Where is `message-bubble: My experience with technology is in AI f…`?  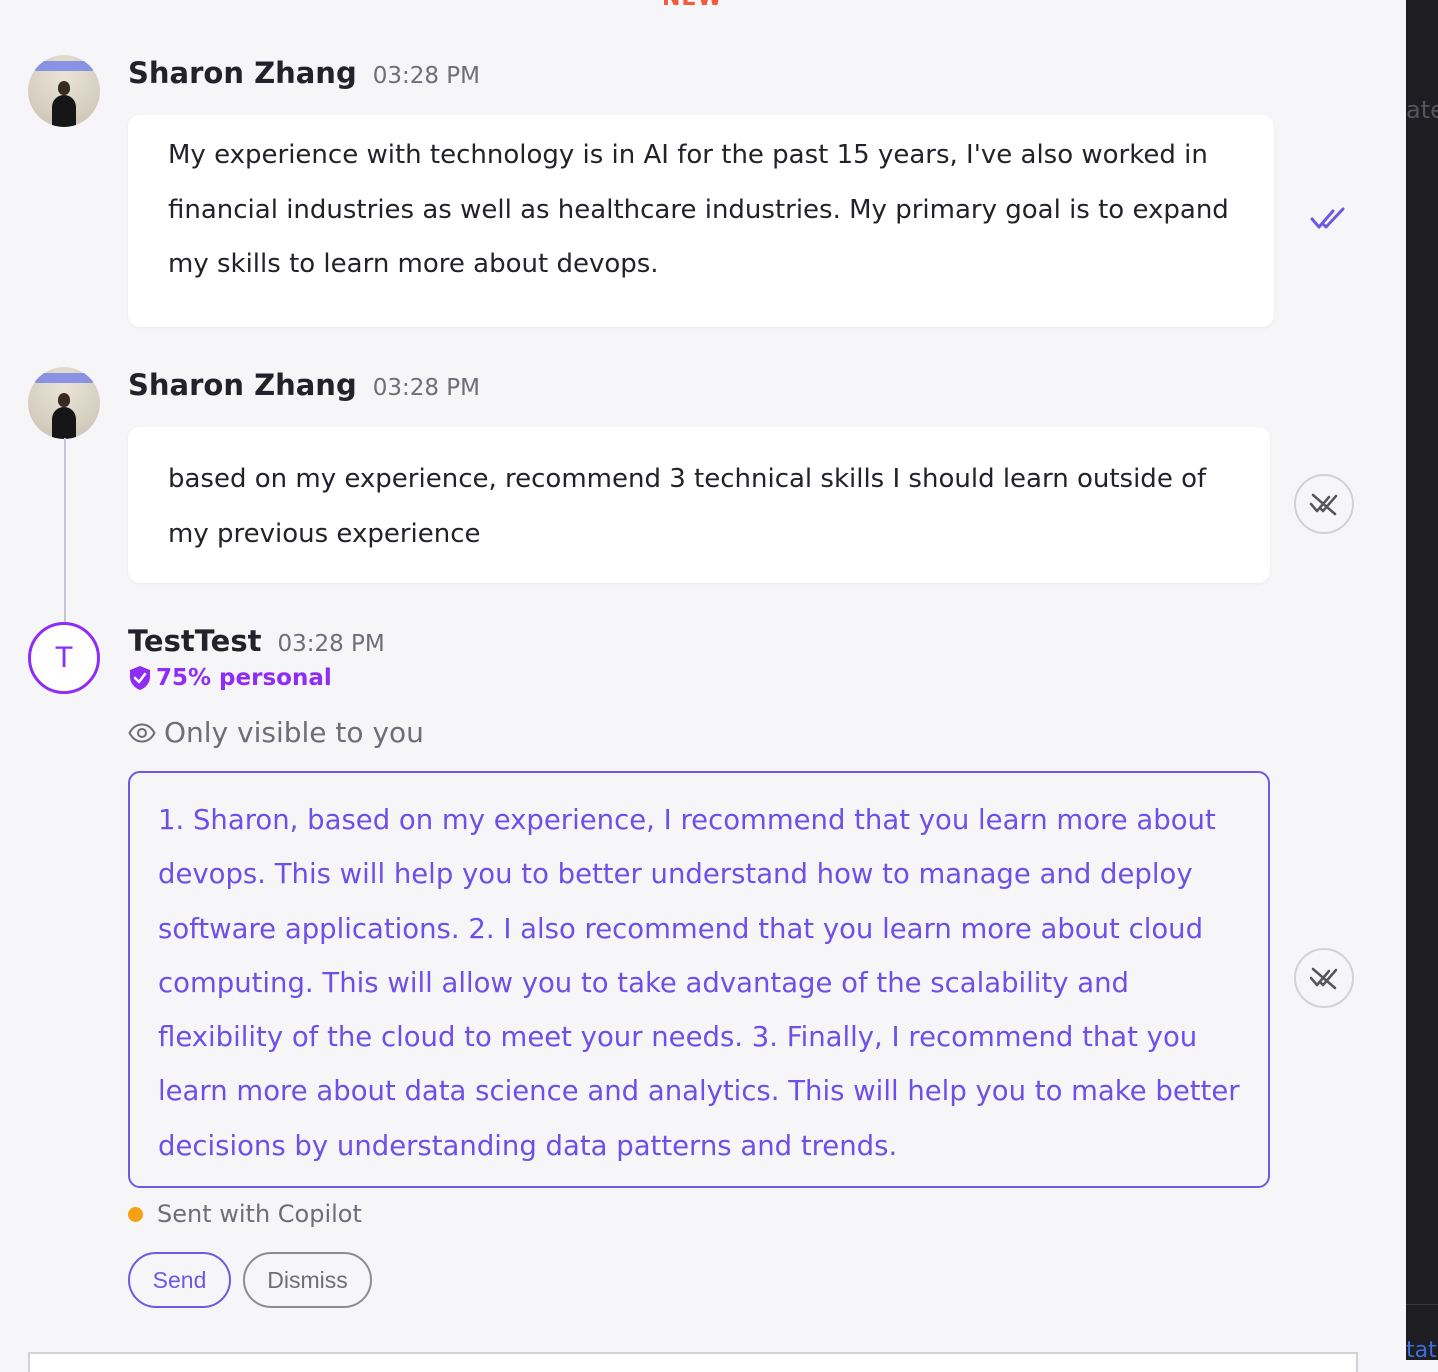
message-bubble: My experience with technology is in AI f… is located at coordinates (701, 221).